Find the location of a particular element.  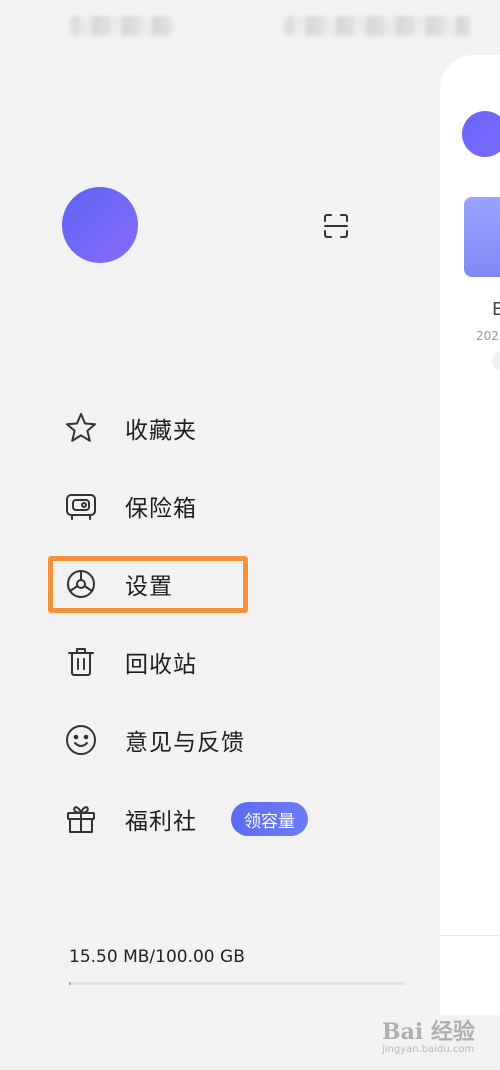

scan-button is located at coordinates (336, 226).